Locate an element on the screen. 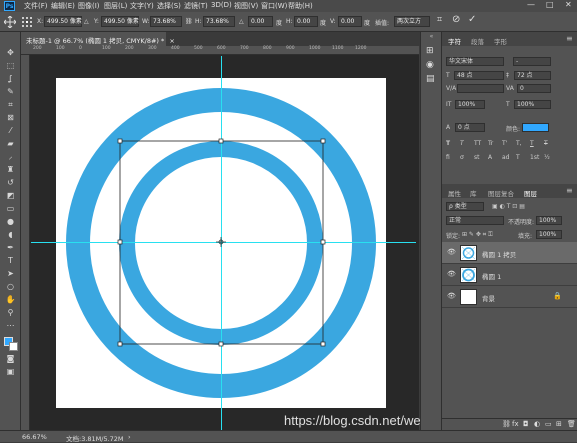 This screenshot has height=443, width=577. menu-select: 选择(S) is located at coordinates (169, 6).